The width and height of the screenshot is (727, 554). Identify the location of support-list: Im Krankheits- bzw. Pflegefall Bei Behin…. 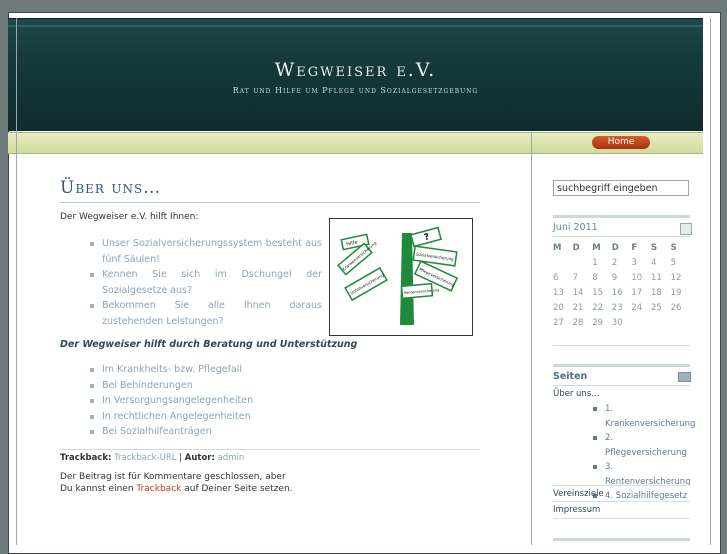
(210, 401).